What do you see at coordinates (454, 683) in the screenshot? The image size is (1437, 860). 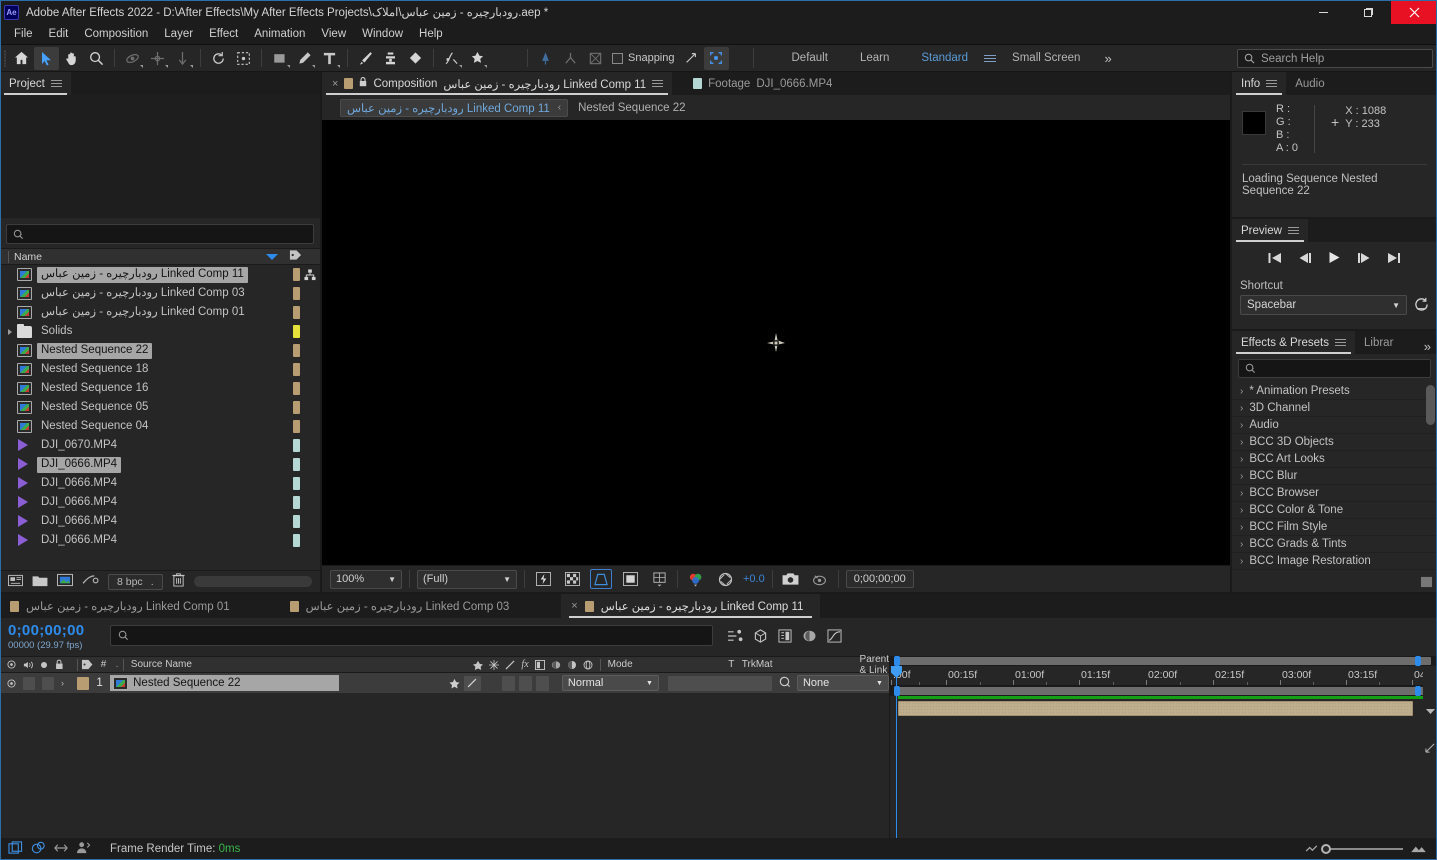 I see `layer-shy-switch` at bounding box center [454, 683].